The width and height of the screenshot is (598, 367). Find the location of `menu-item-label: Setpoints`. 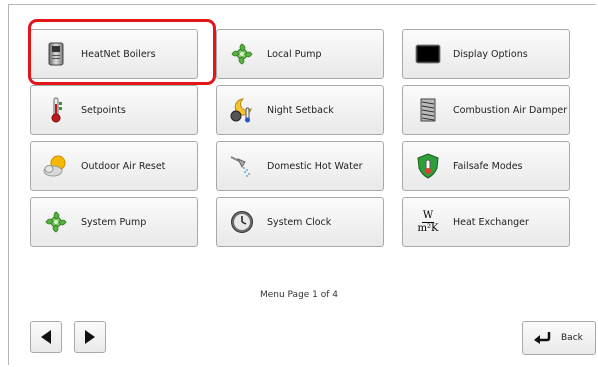

menu-item-label: Setpoints is located at coordinates (103, 110).